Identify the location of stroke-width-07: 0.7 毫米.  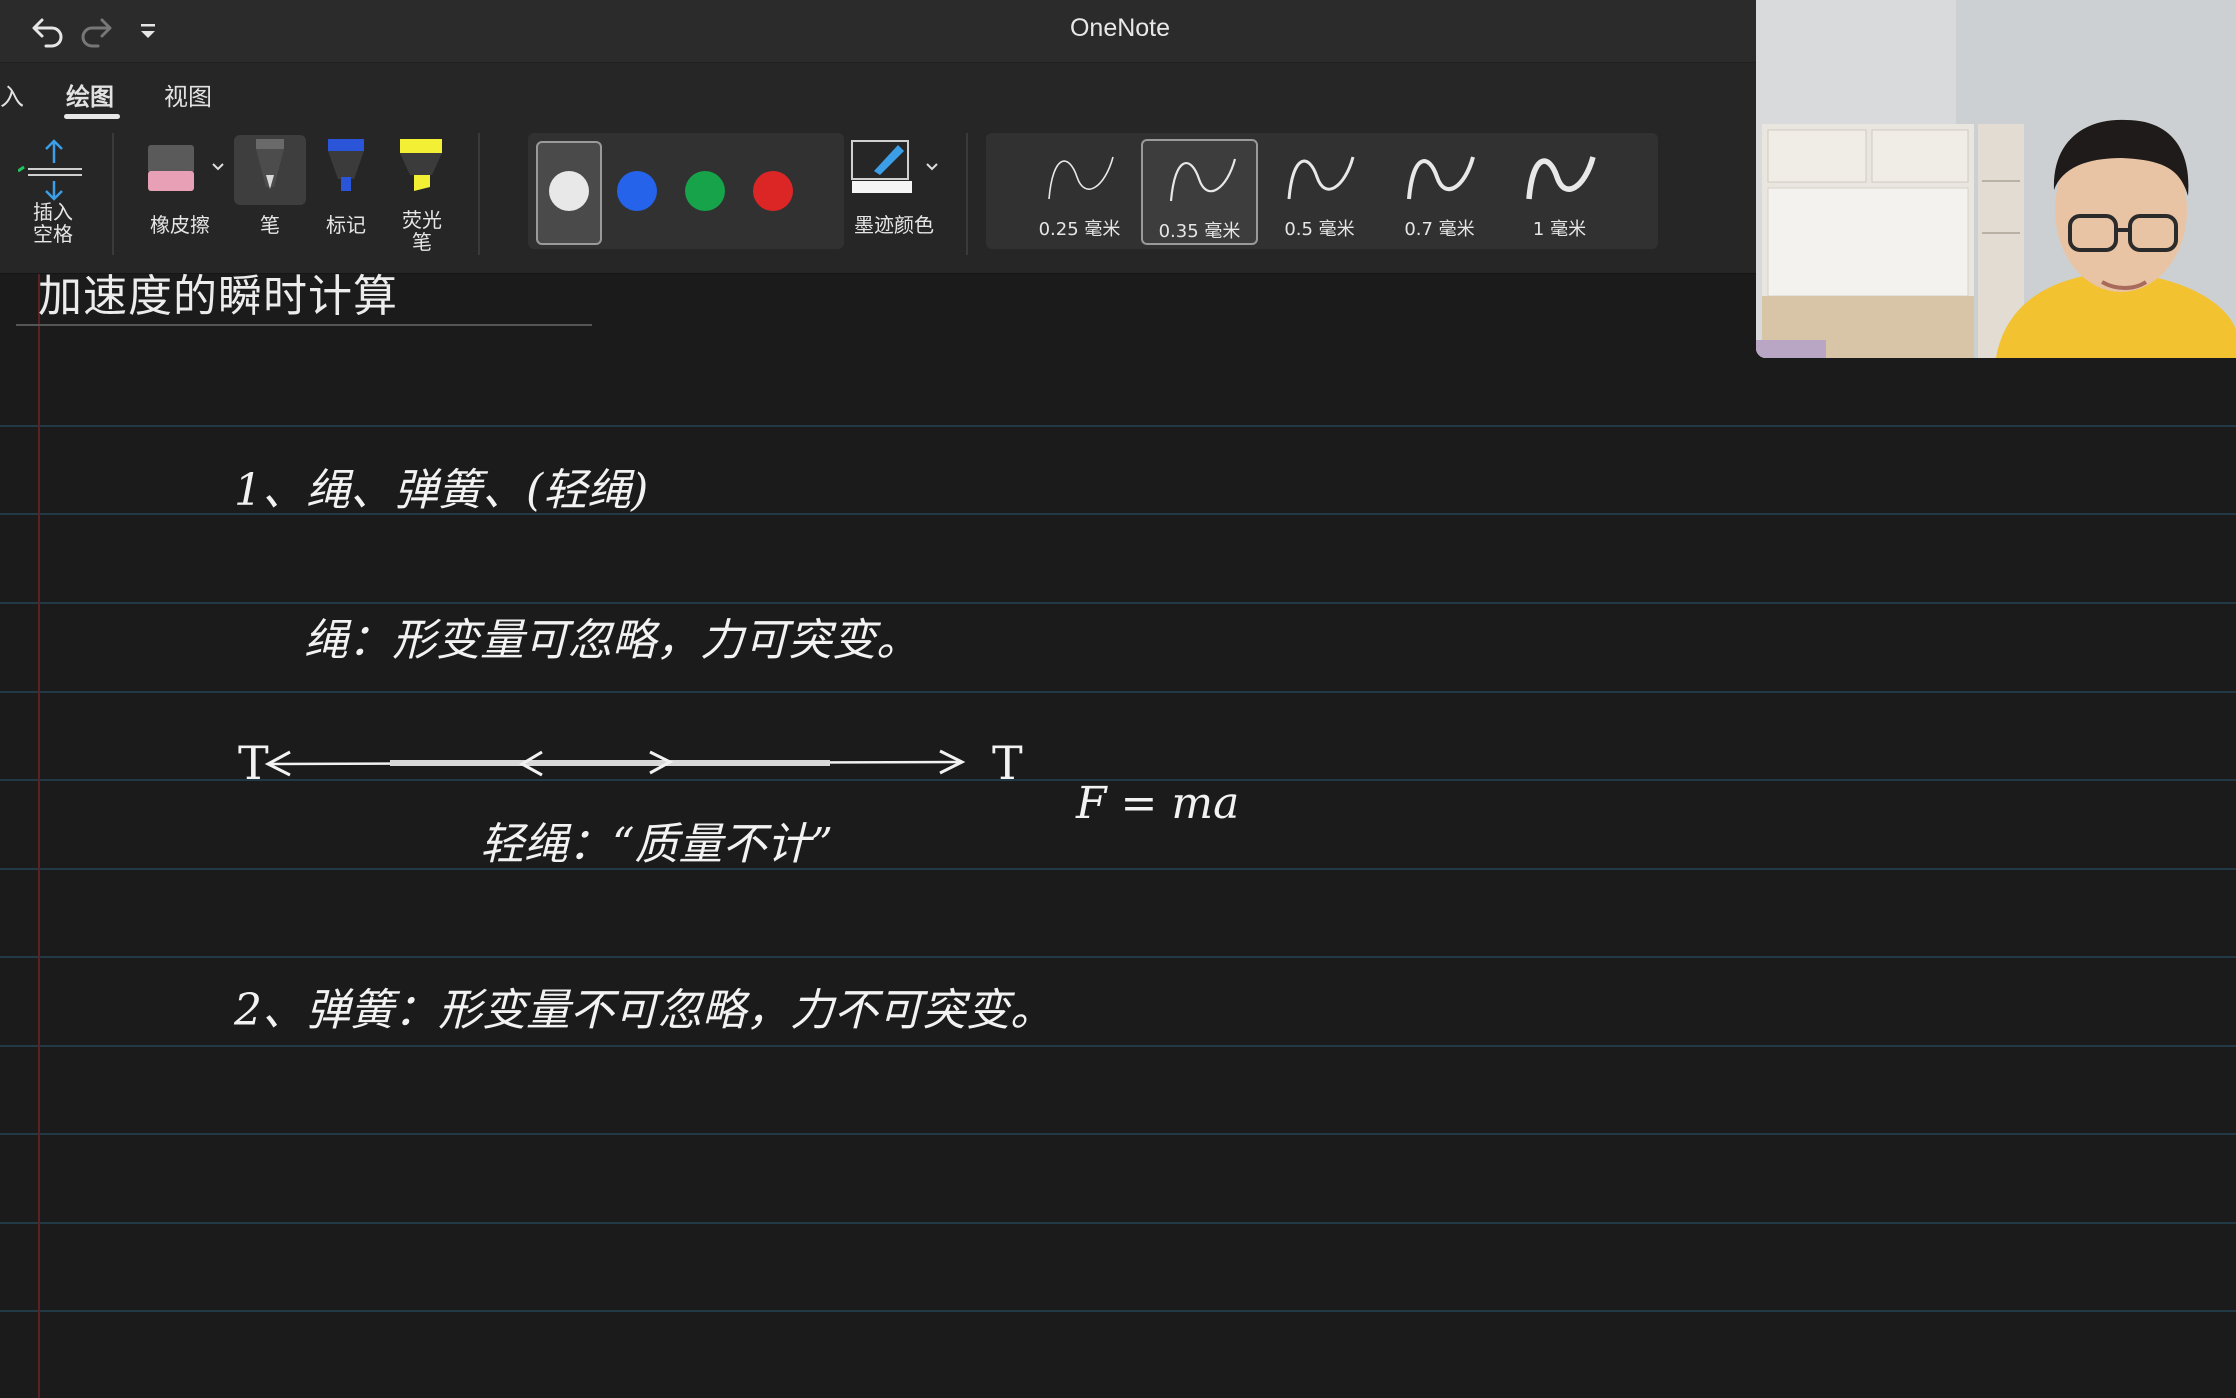
(1439, 192).